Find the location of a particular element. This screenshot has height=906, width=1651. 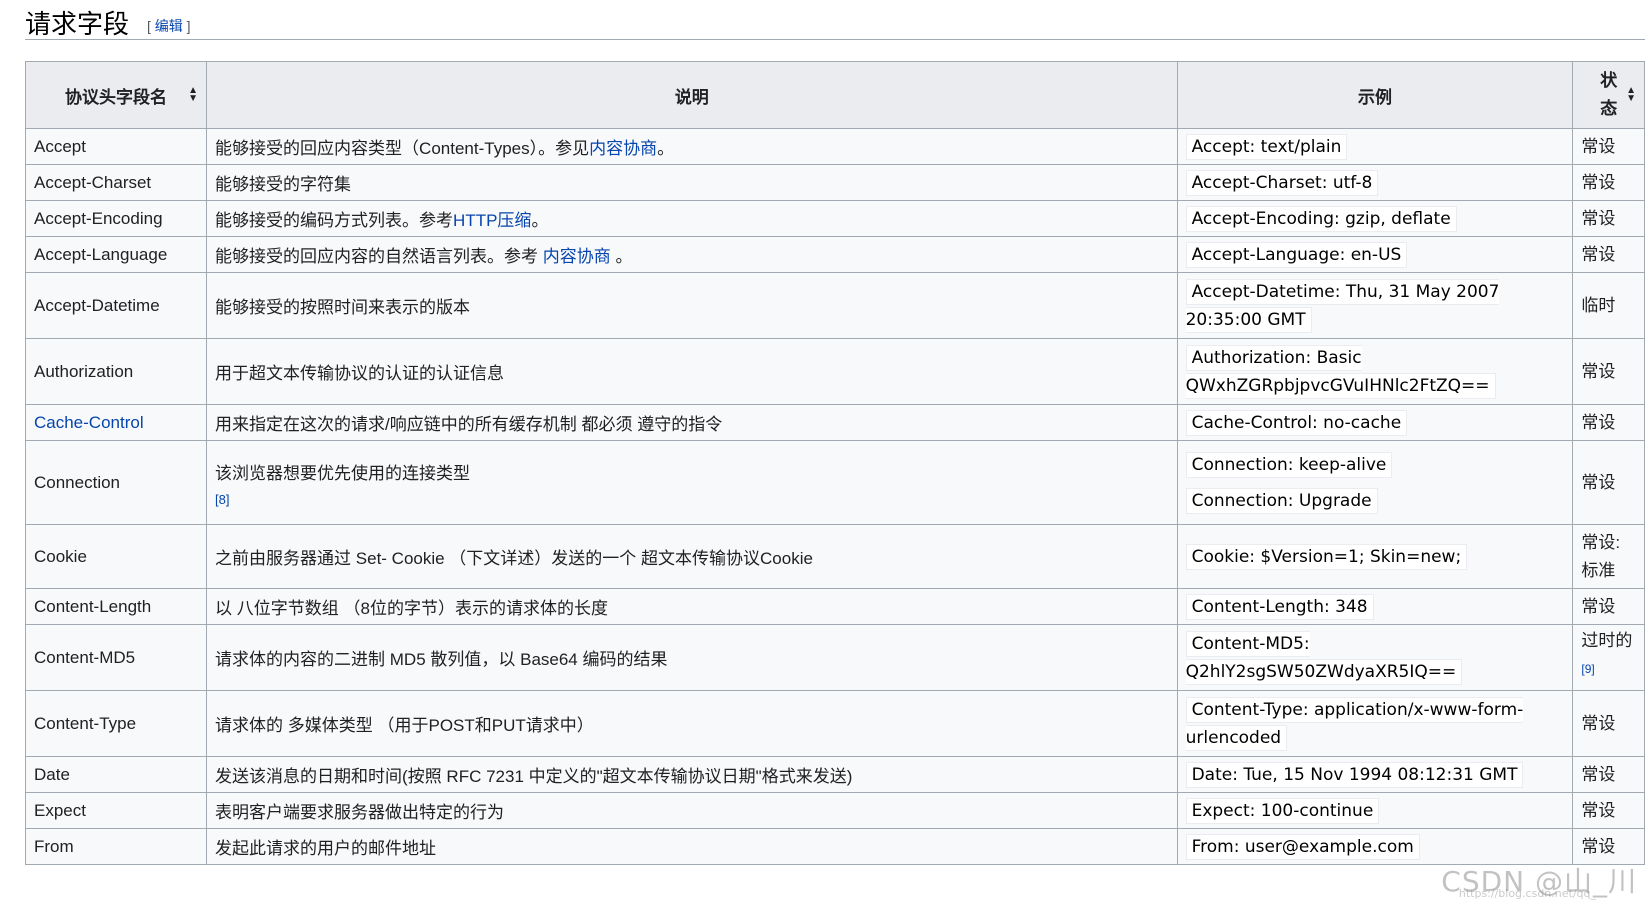

field-name-cell: Accept-Datetime is located at coordinates (116, 305).